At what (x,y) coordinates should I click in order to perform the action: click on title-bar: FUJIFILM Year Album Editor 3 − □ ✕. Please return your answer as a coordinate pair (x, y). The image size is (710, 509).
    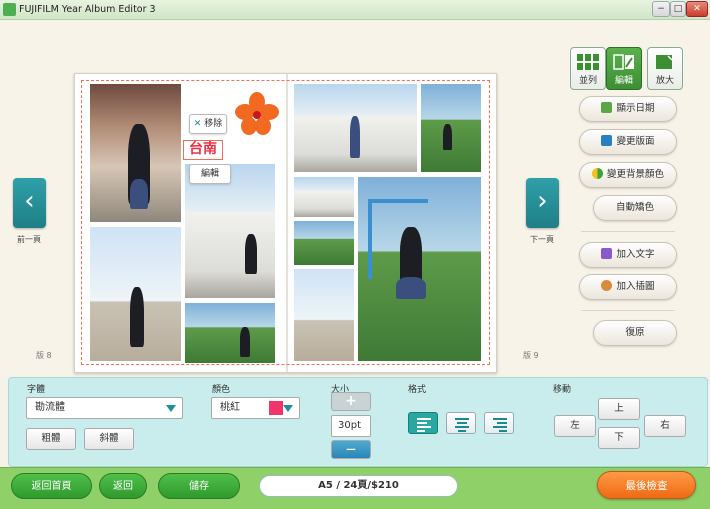
    Looking at the image, I should click on (355, 10).